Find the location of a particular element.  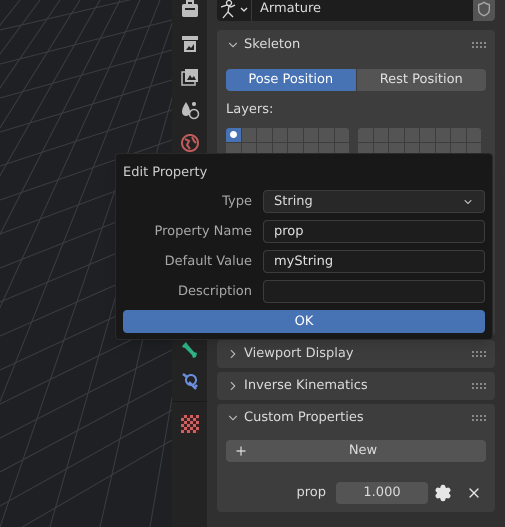

bone-icon is located at coordinates (190, 350).